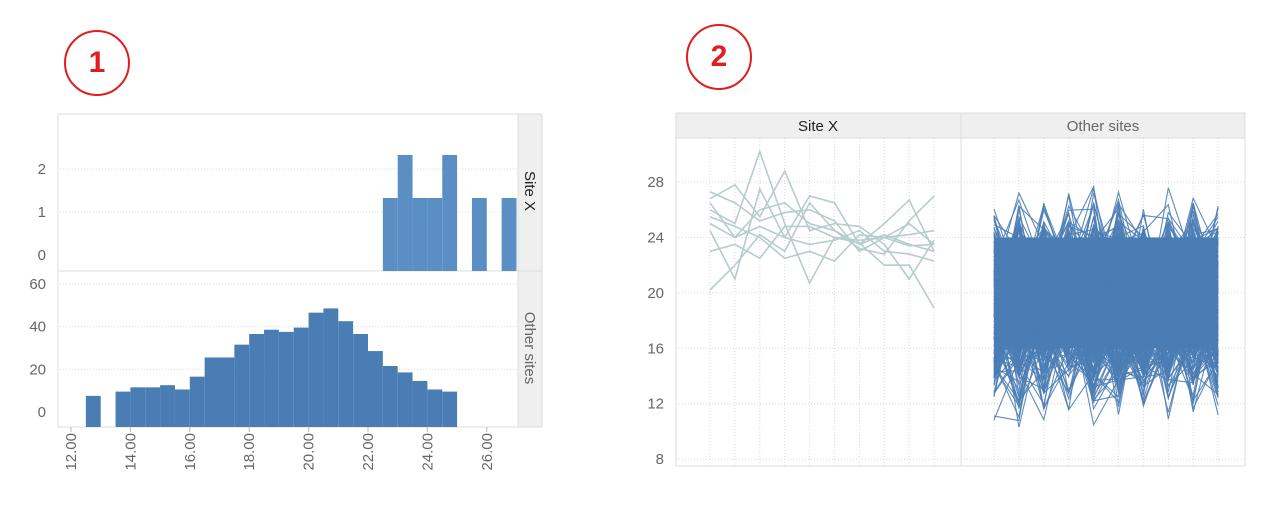 The width and height of the screenshot is (1277, 507). What do you see at coordinates (822, 225) in the screenshot?
I see `line-site-x-series-line` at bounding box center [822, 225].